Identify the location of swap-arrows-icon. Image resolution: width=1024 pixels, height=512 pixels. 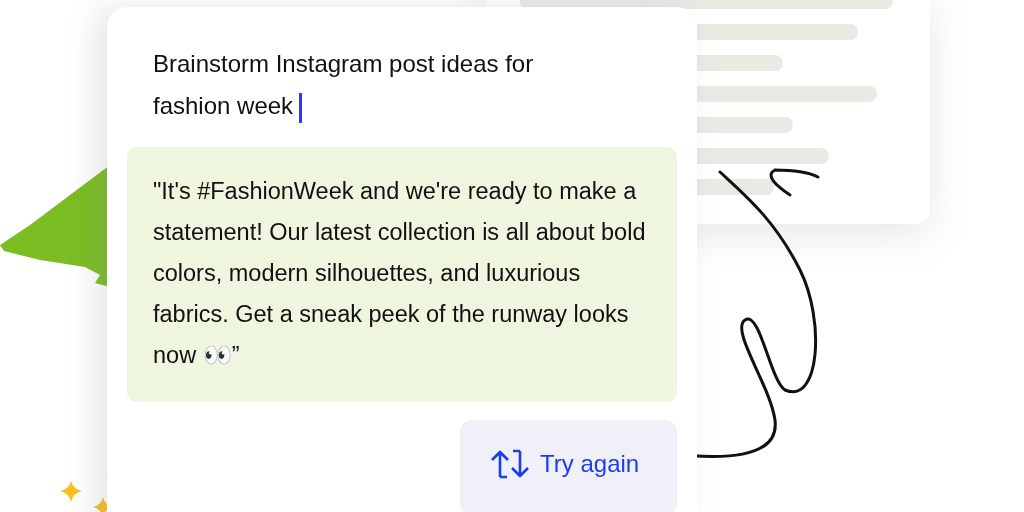
(510, 463).